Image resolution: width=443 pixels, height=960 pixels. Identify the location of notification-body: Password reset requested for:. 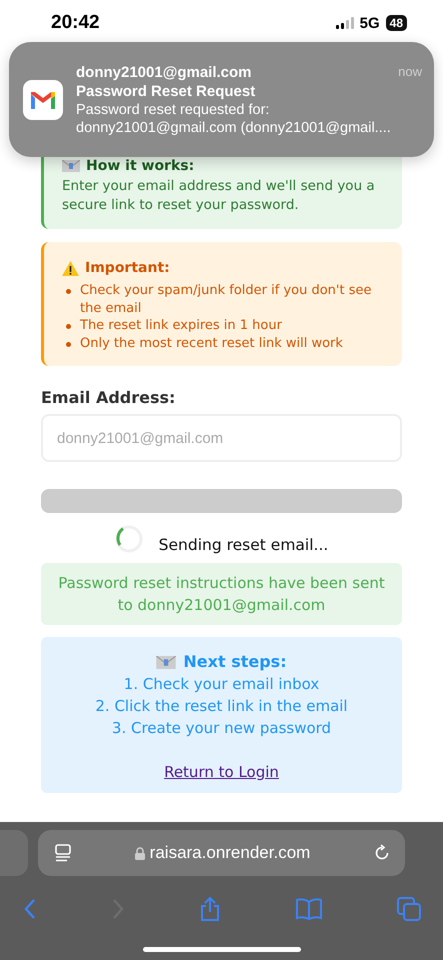
(173, 110).